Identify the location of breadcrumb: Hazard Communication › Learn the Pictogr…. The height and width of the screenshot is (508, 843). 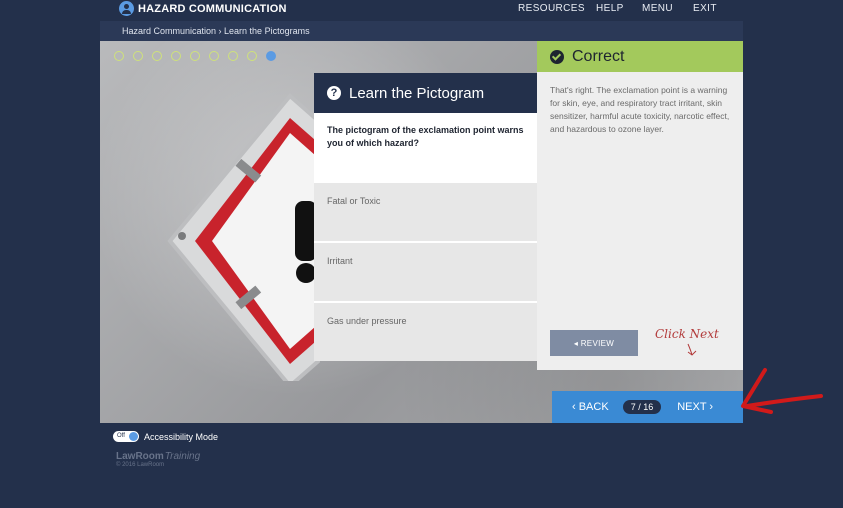
(421, 31).